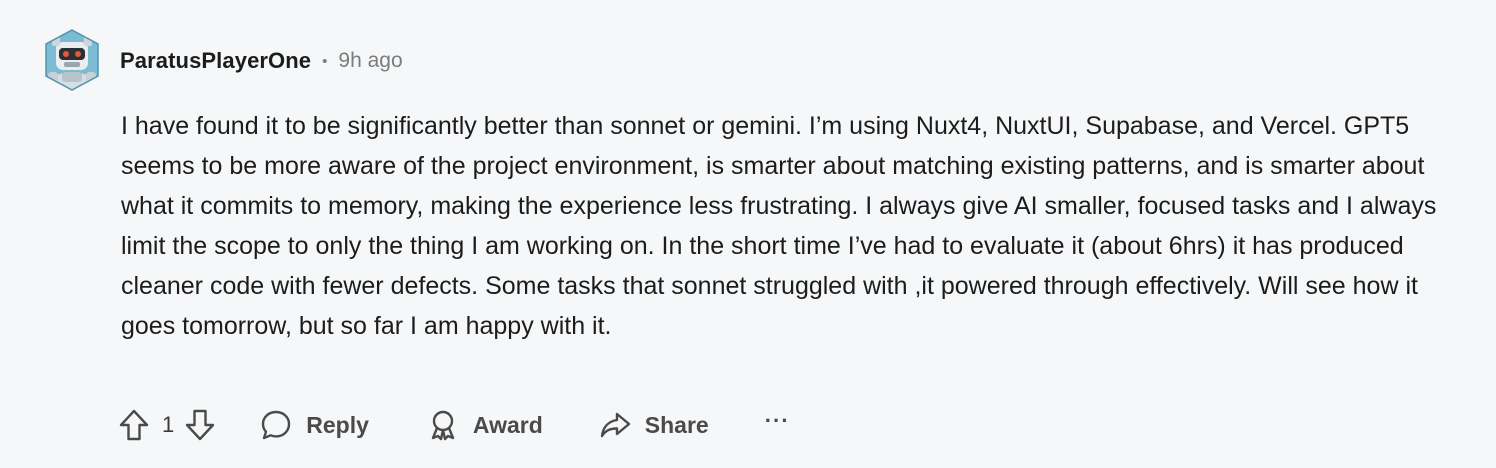 This screenshot has height=468, width=1496. I want to click on award-label: Award, so click(507, 424).